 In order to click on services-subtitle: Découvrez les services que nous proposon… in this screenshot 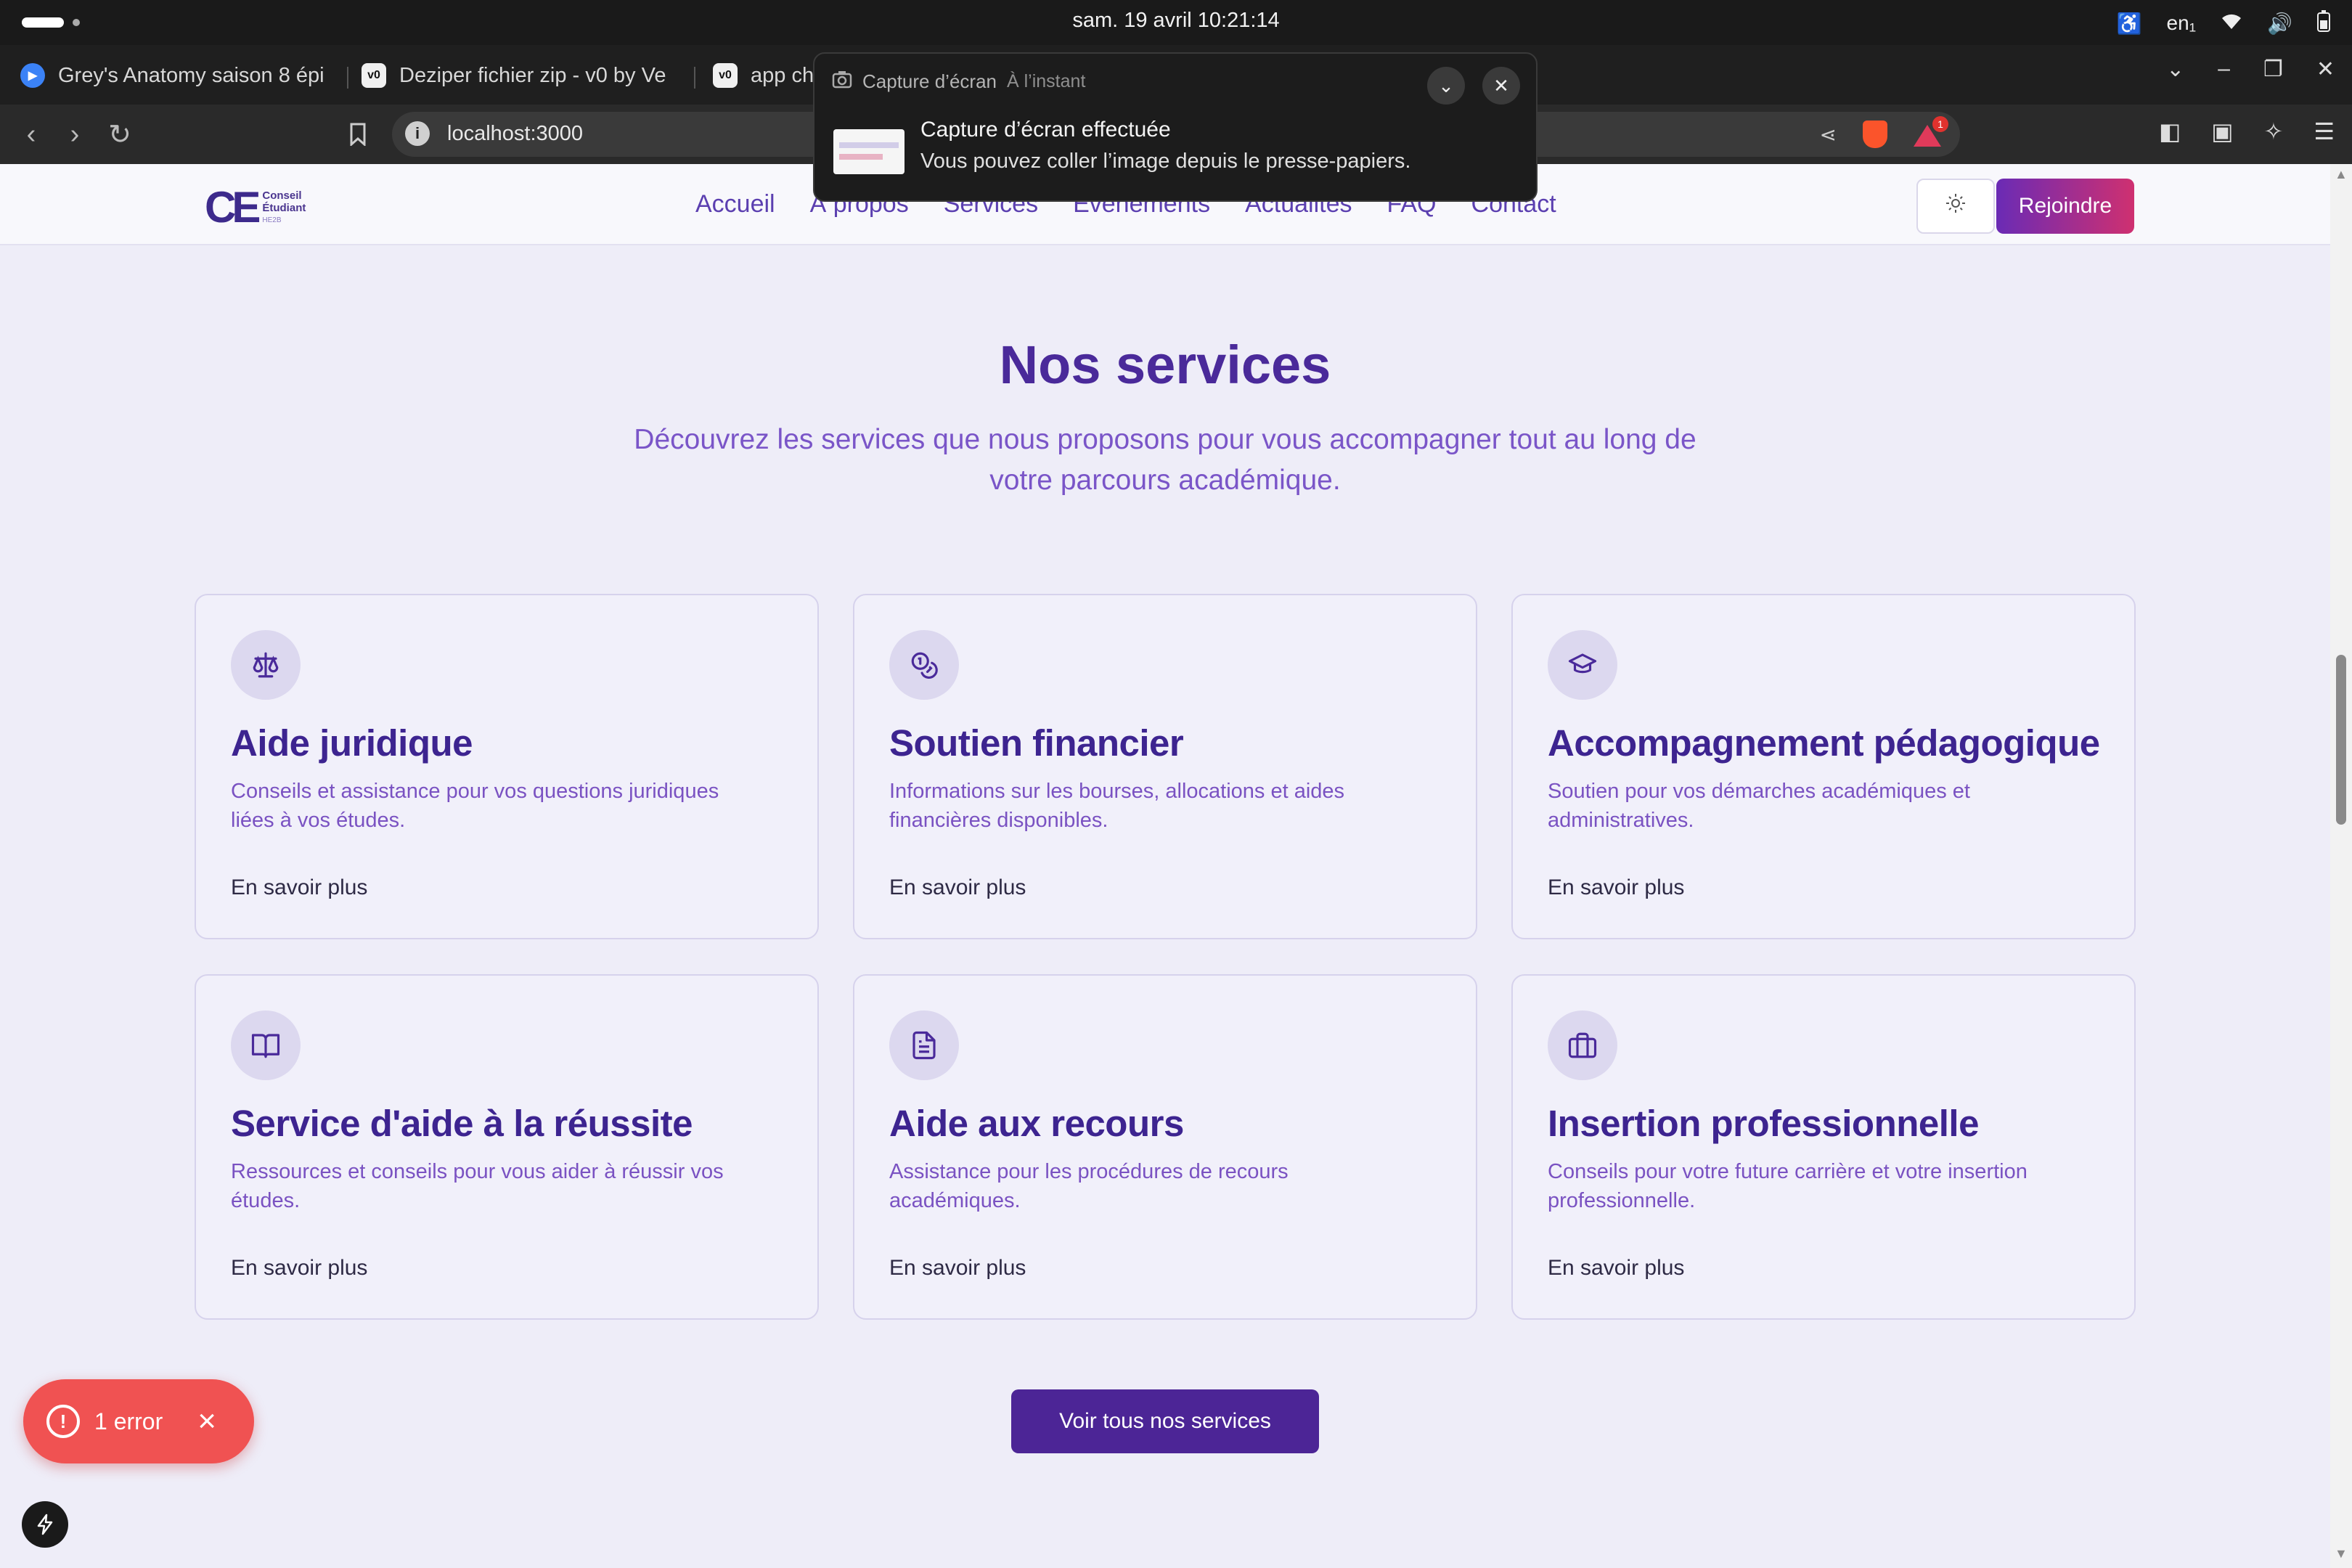, I will do `click(1165, 460)`.